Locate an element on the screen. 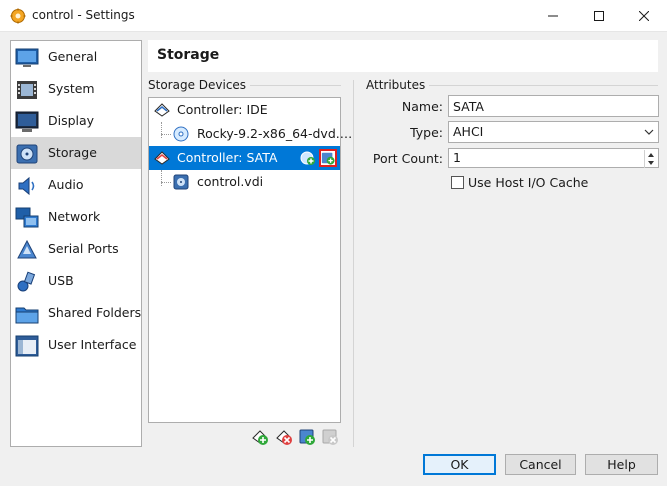 The height and width of the screenshot is (486, 667). hard-disk-icon is located at coordinates (181, 182).